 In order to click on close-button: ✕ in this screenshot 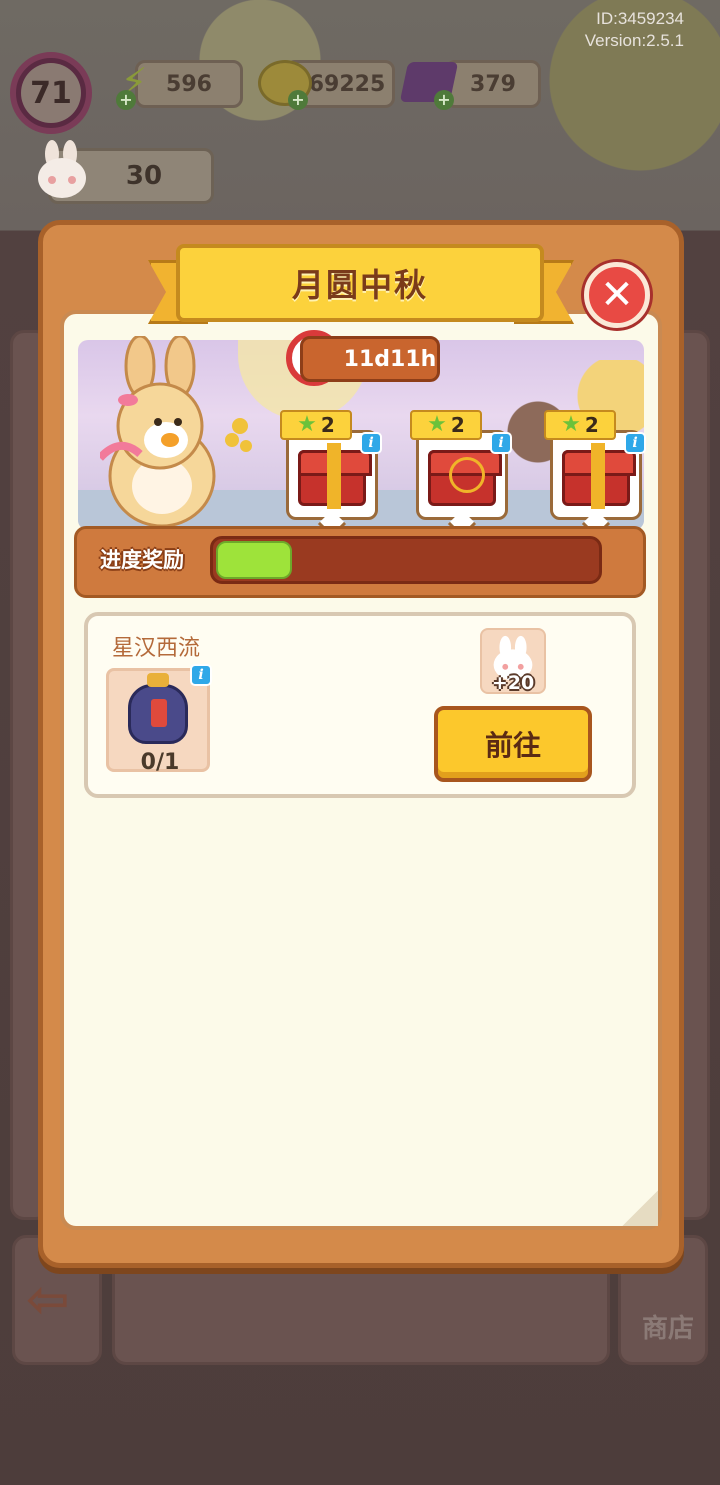, I will do `click(617, 295)`.